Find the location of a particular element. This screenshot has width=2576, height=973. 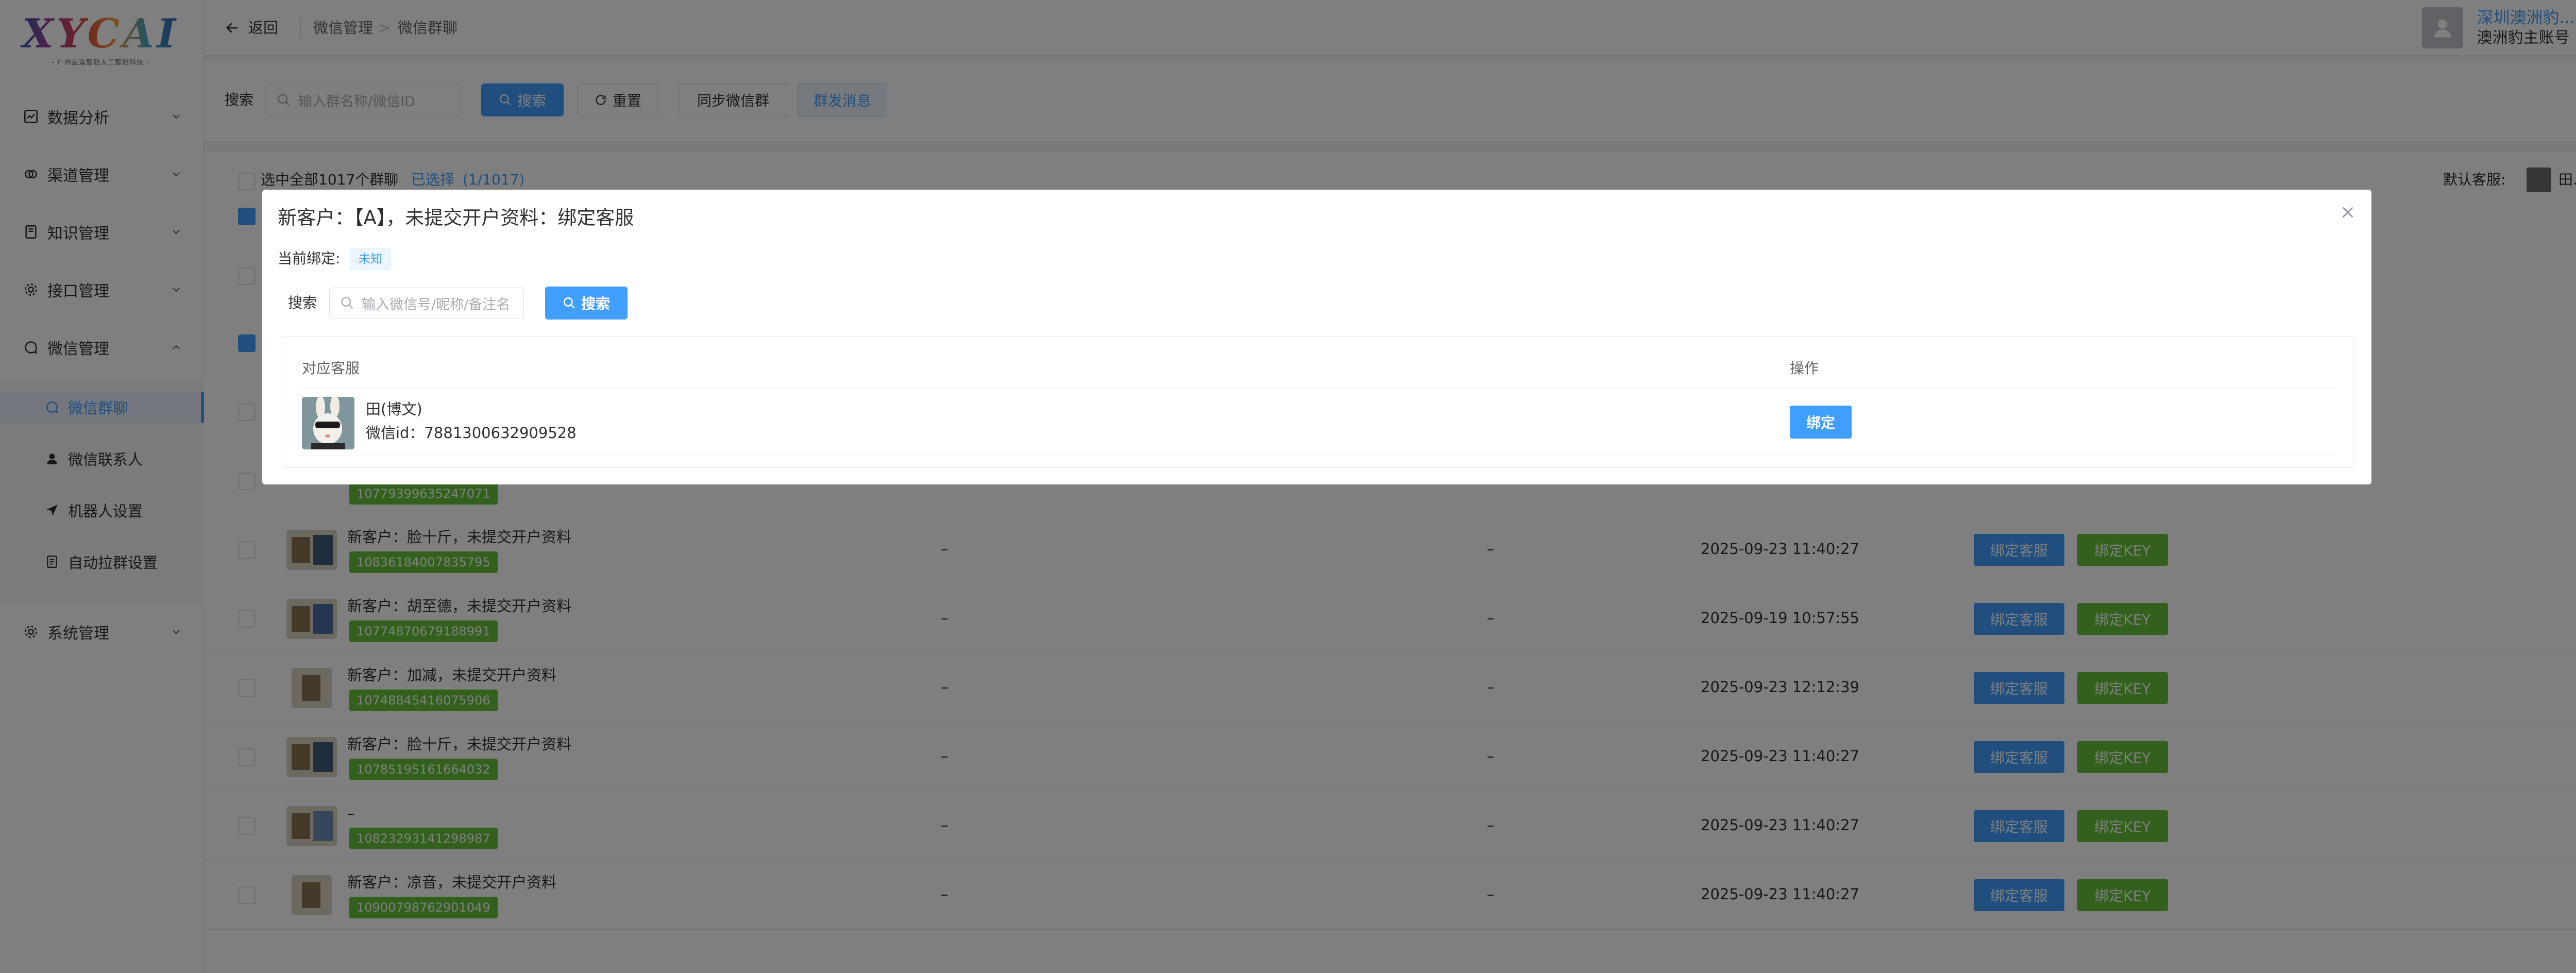

agent-search-placeholder: 输入微信号/昵称/备注名 is located at coordinates (436, 304).